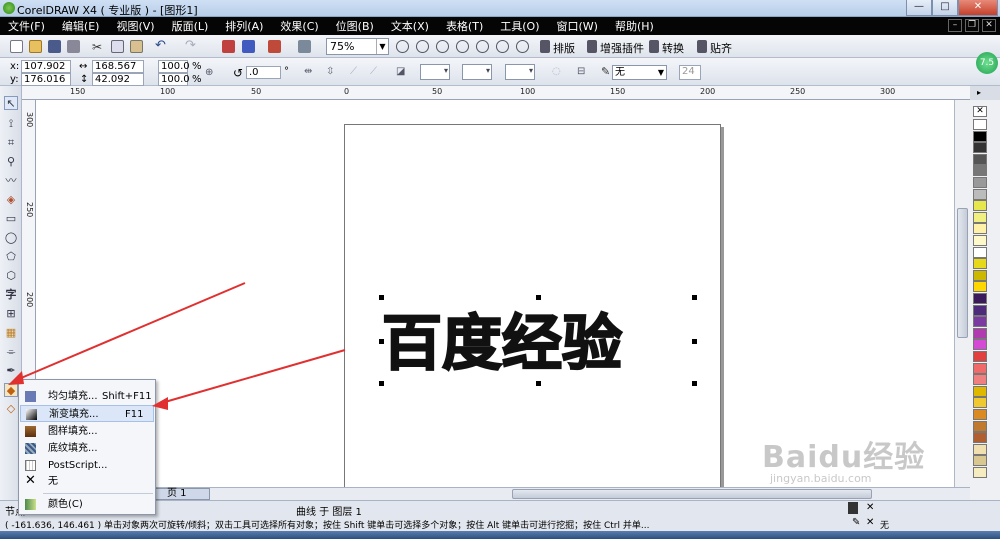 The height and width of the screenshot is (539, 1000). I want to click on menu-view: 视图(V), so click(135, 26).